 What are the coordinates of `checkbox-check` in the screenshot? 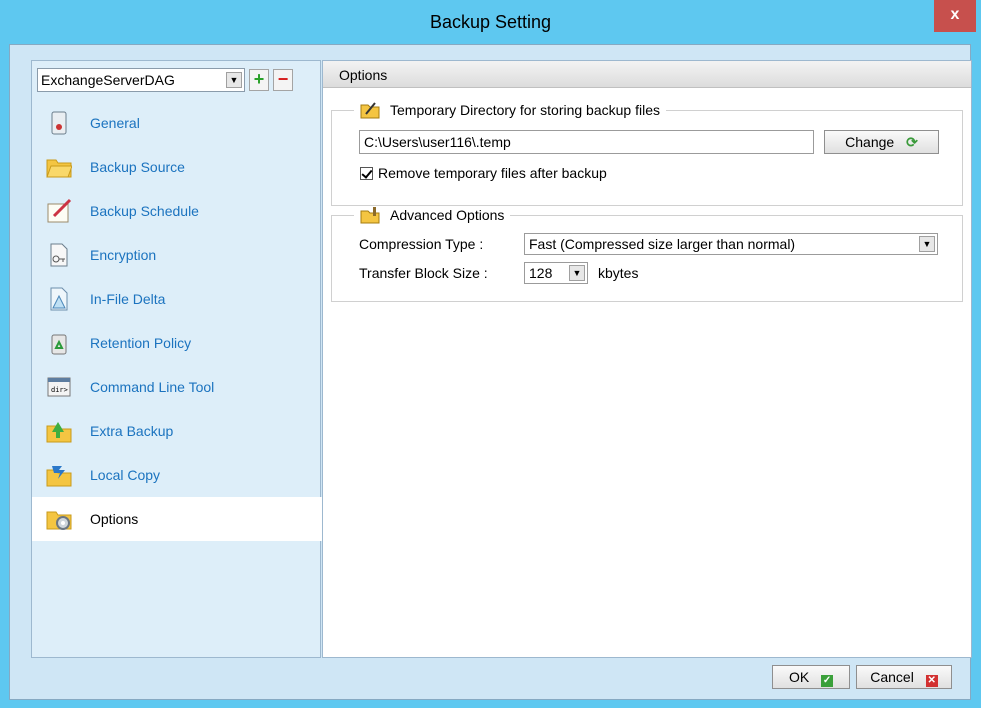 It's located at (366, 173).